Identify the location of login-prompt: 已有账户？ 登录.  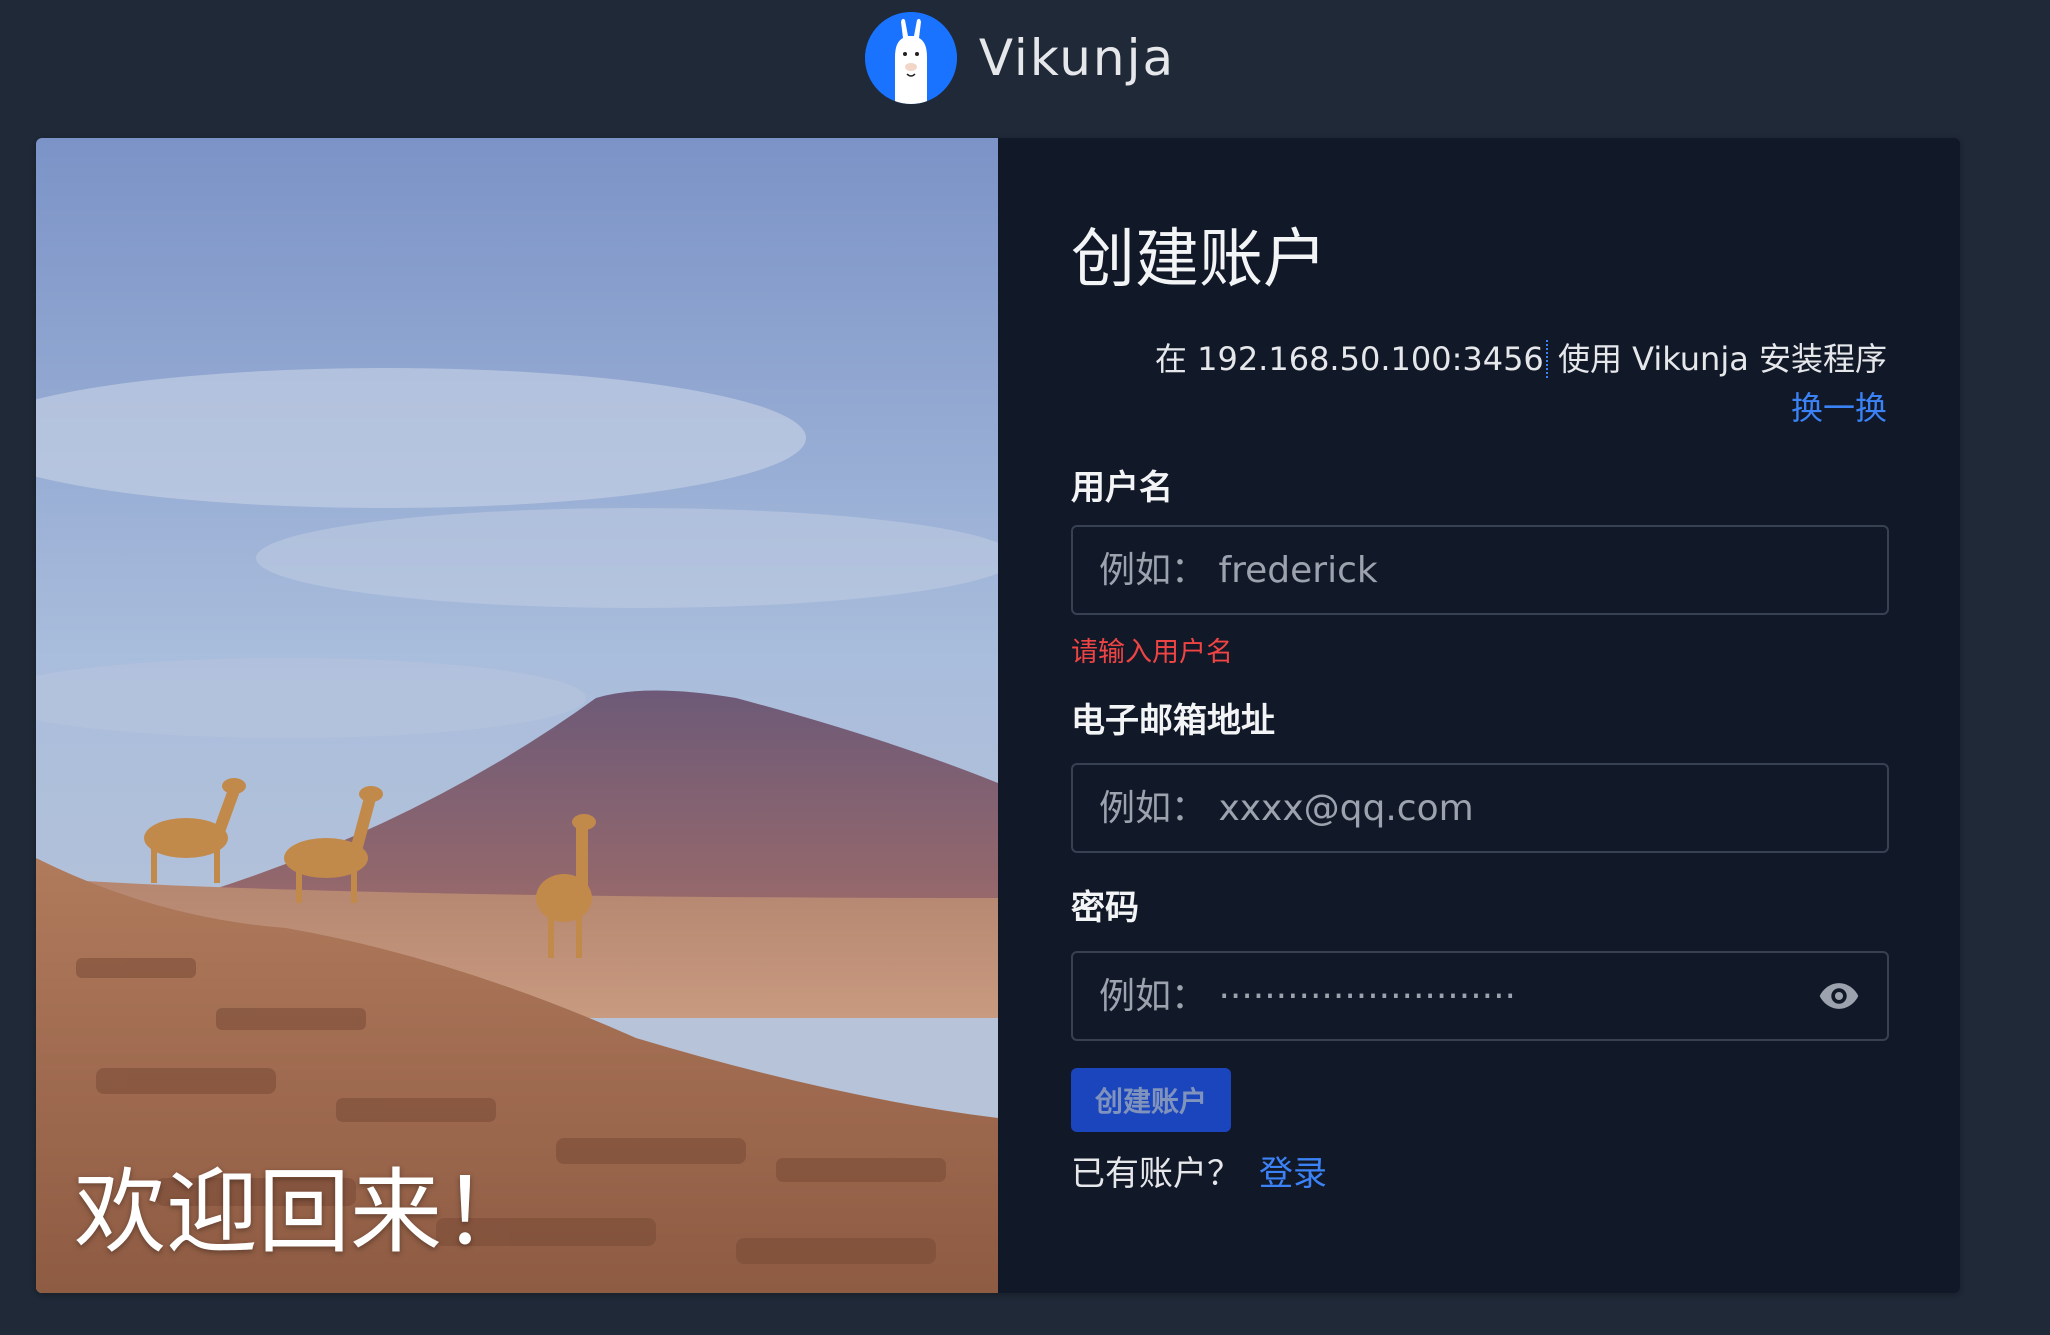
(1199, 1170).